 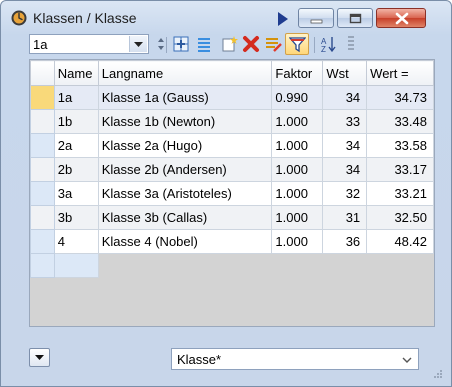 What do you see at coordinates (76, 73) in the screenshot?
I see `column-header-name: Name` at bounding box center [76, 73].